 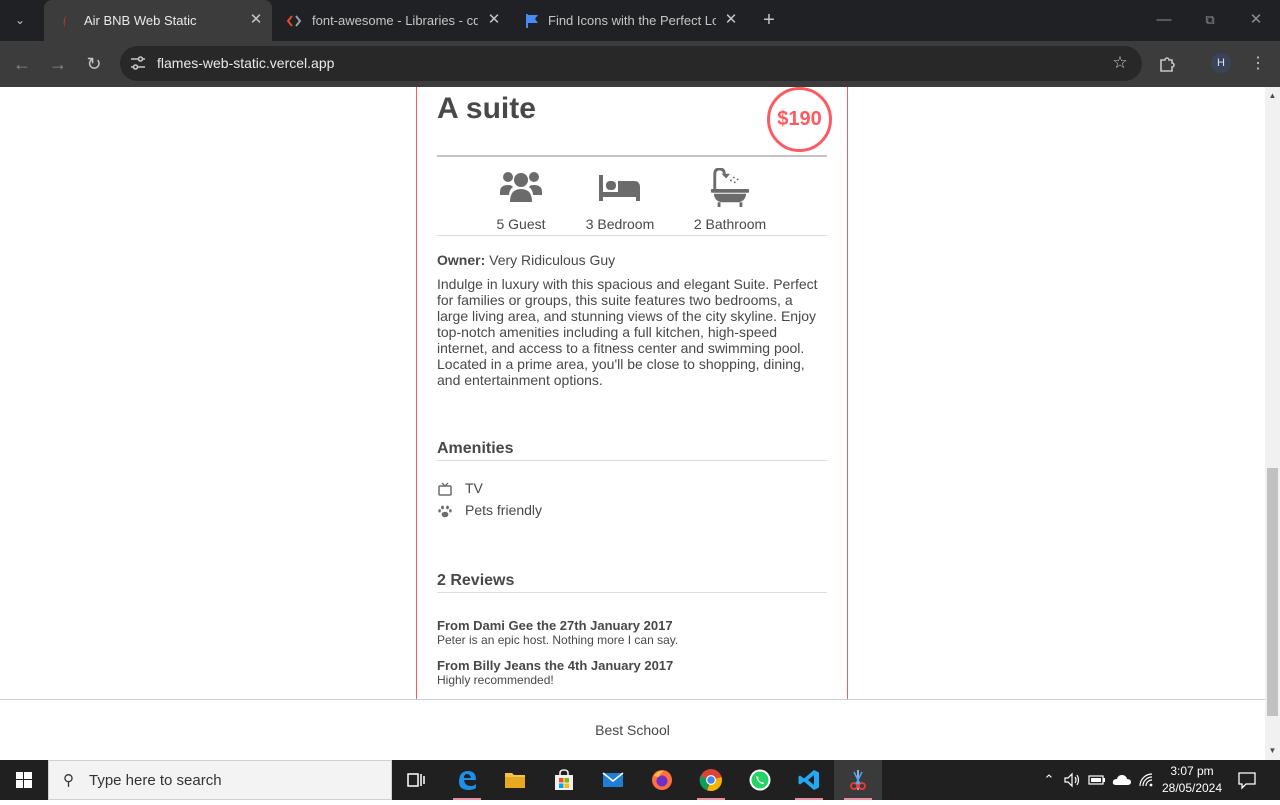 I want to click on bathroom-info: 2 Bathroom, so click(x=730, y=200).